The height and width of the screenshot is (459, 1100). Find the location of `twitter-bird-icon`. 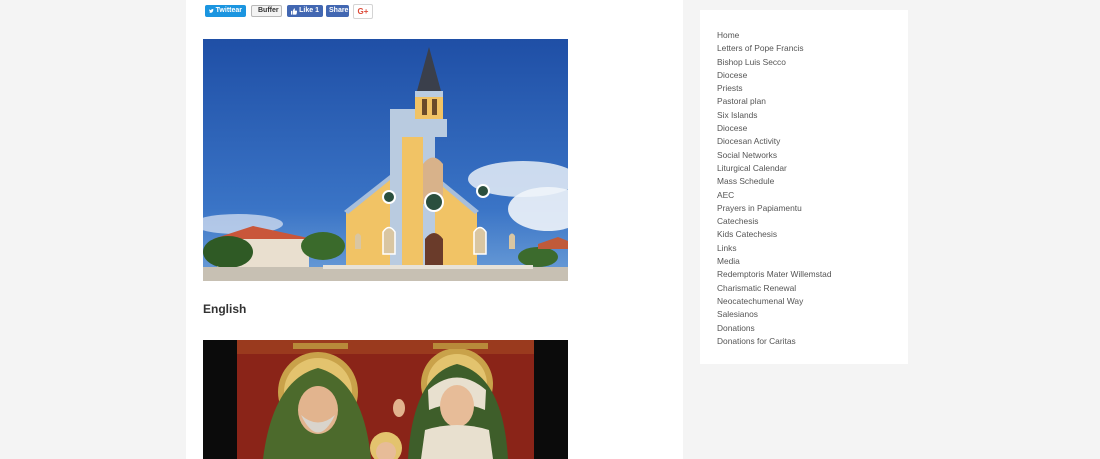

twitter-bird-icon is located at coordinates (211, 11).